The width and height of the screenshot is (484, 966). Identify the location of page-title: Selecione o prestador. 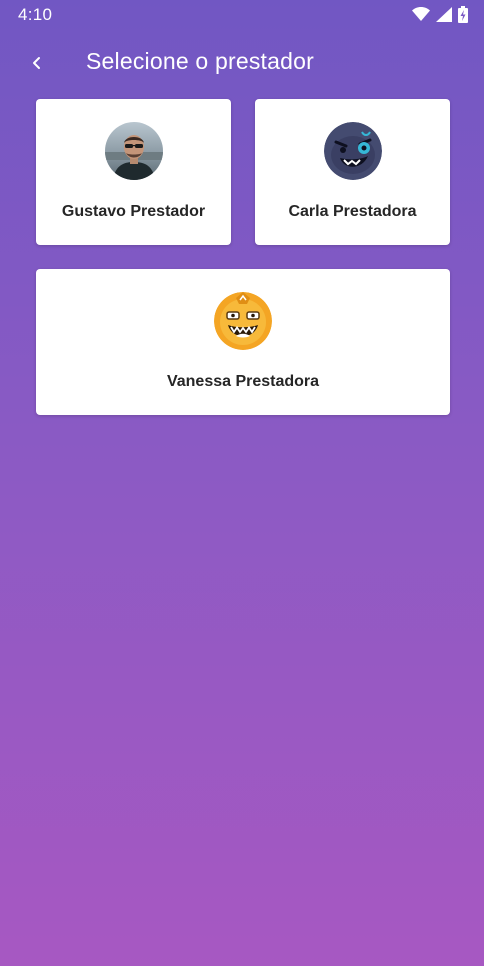
(200, 61).